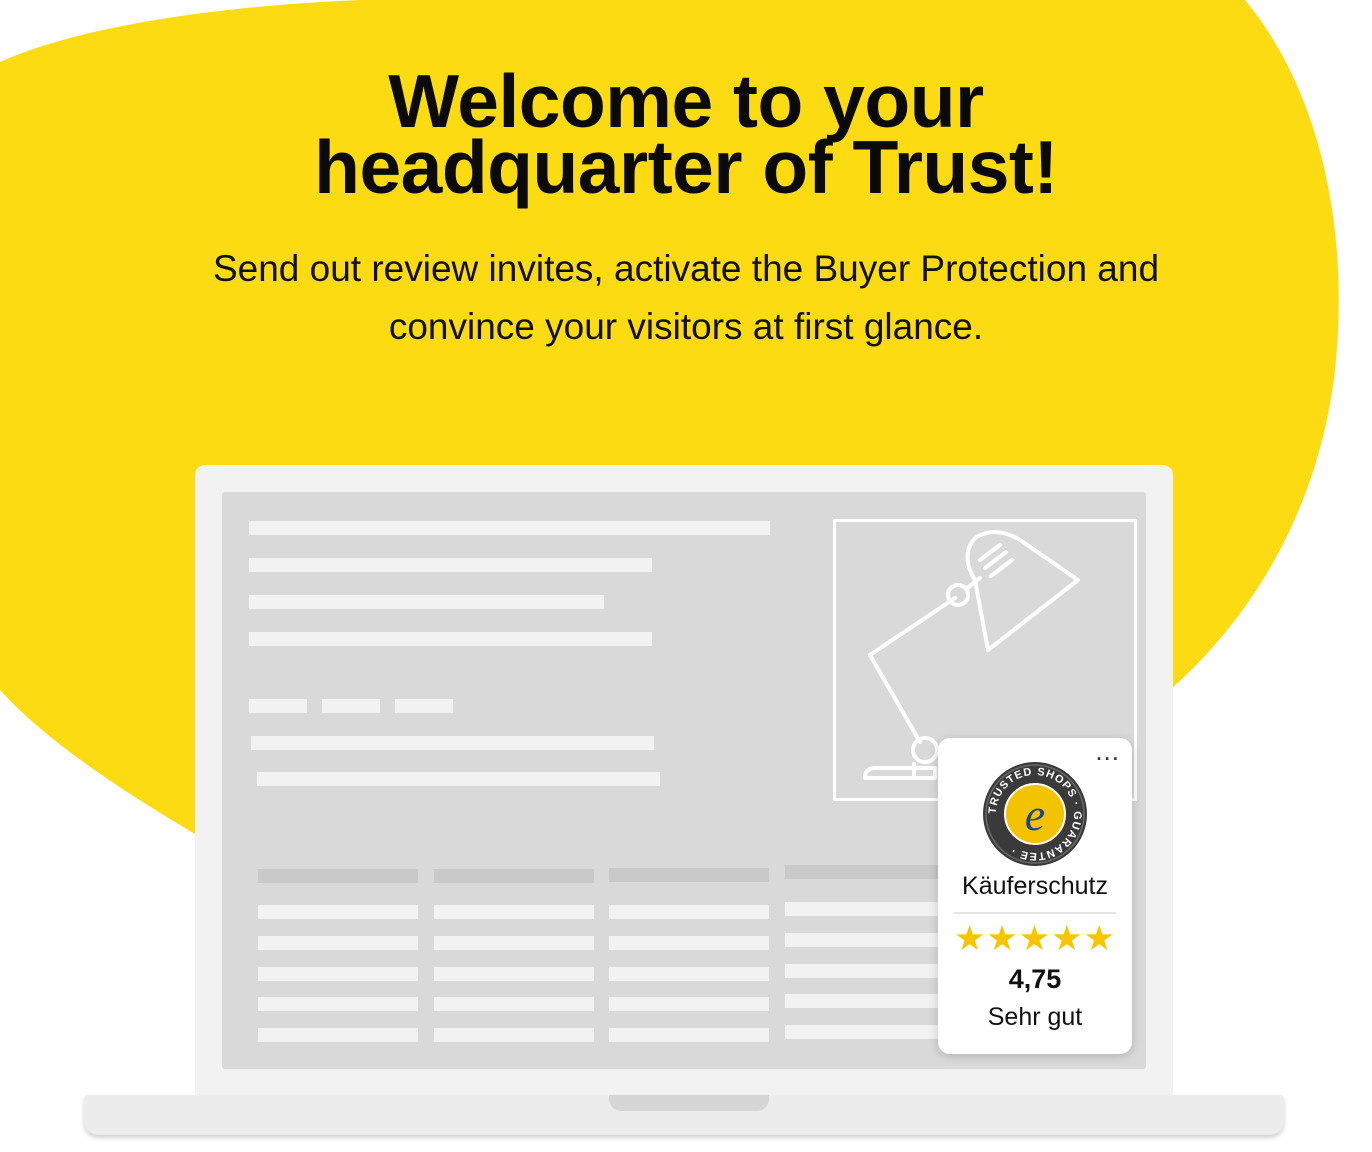  What do you see at coordinates (1035, 1017) in the screenshot?
I see `rating-text: Sehr gut` at bounding box center [1035, 1017].